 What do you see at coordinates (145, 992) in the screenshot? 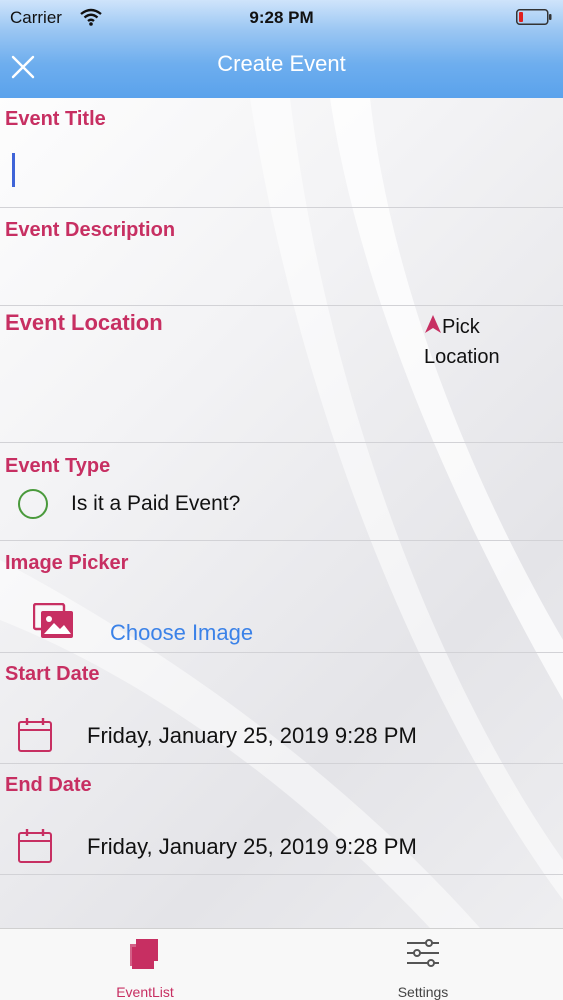
I see `tab-label: EventList` at bounding box center [145, 992].